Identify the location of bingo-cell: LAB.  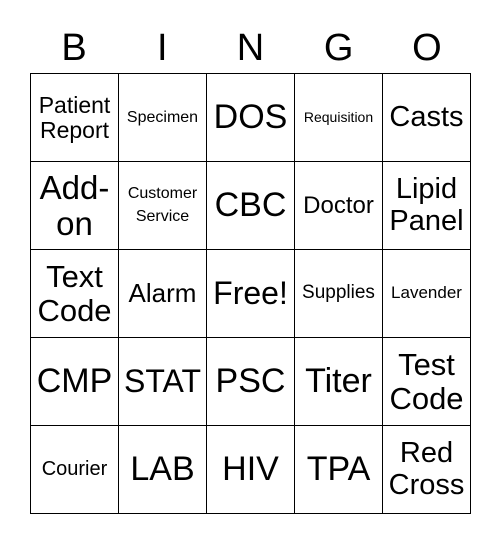
(162, 469).